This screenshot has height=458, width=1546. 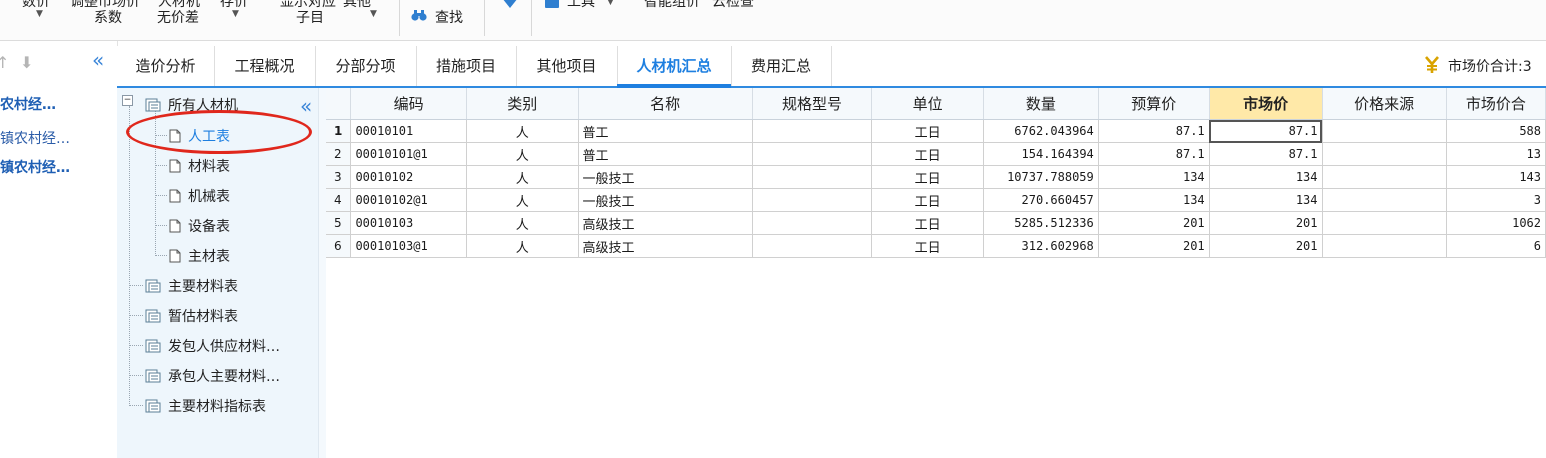 I want to click on tree-collapse-toggle: −, so click(x=127, y=100).